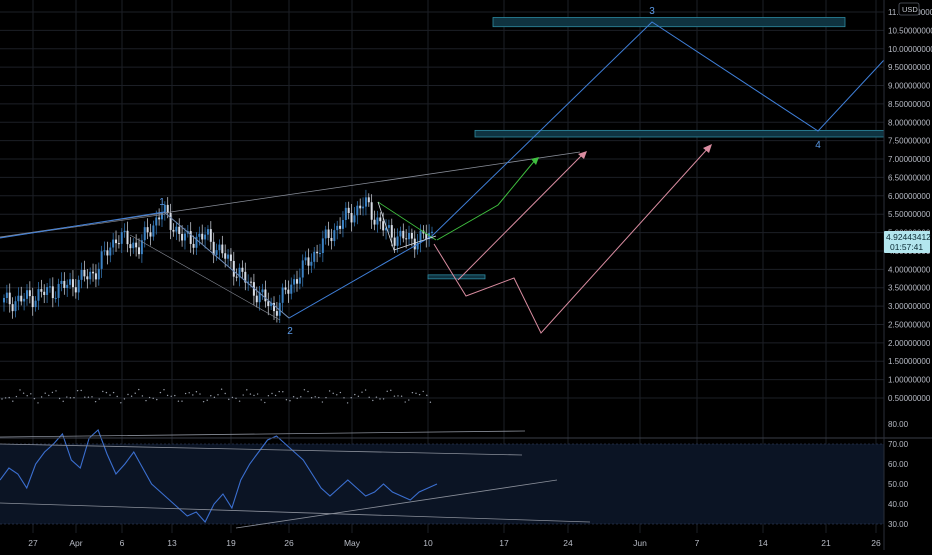 The height and width of the screenshot is (555, 932). I want to click on wave-label-4: 4, so click(818, 145).